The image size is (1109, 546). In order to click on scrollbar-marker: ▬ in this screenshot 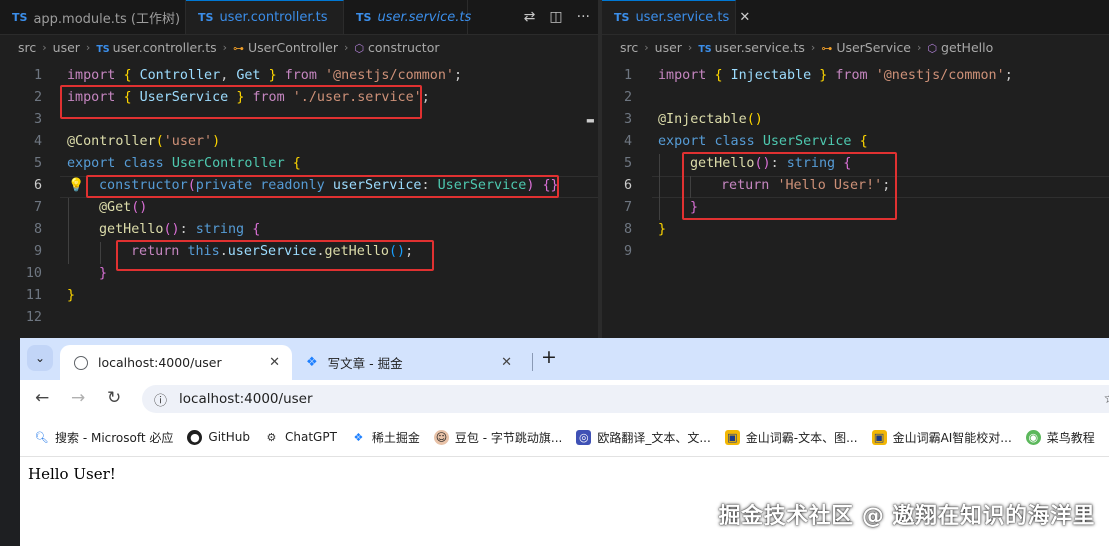, I will do `click(590, 120)`.